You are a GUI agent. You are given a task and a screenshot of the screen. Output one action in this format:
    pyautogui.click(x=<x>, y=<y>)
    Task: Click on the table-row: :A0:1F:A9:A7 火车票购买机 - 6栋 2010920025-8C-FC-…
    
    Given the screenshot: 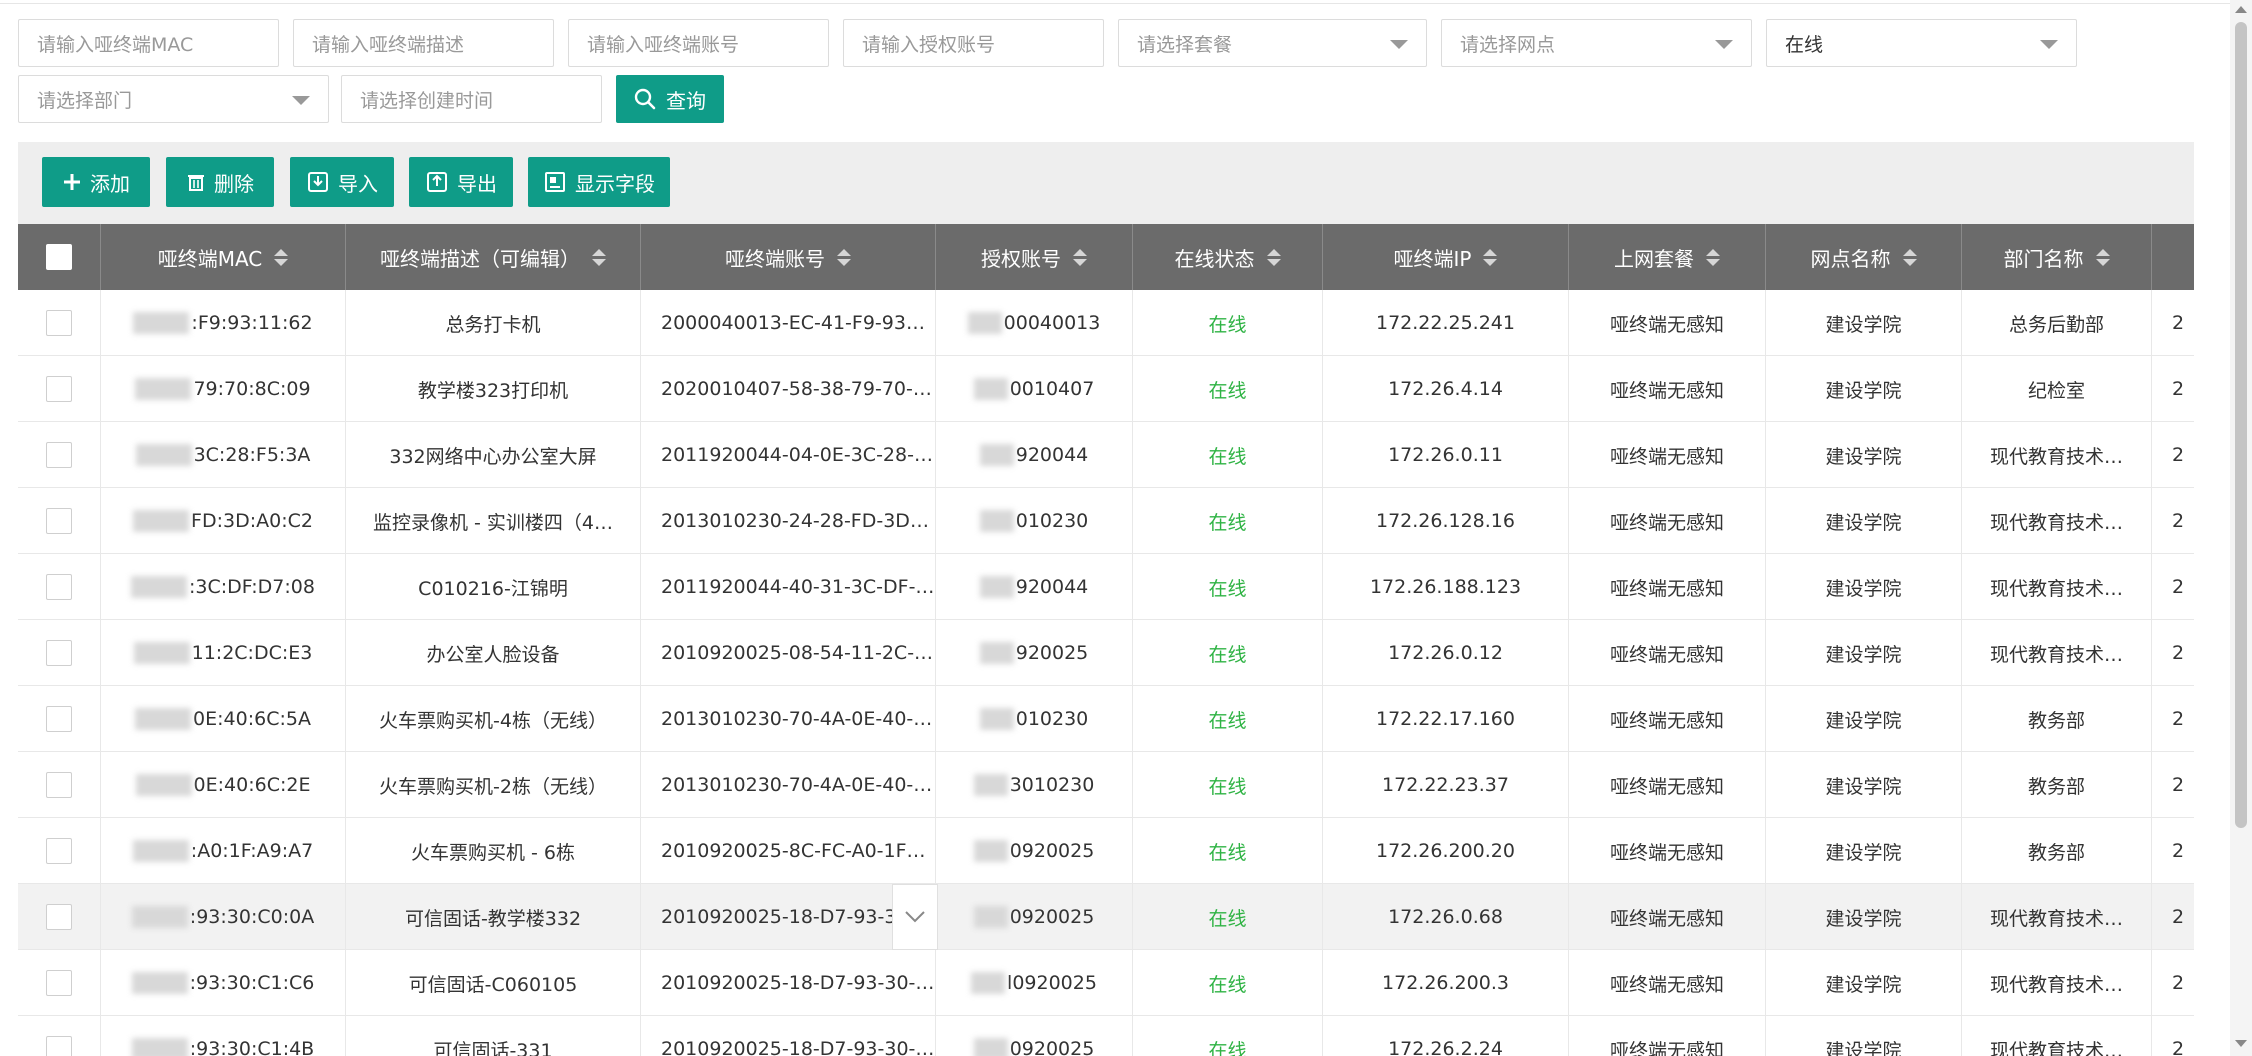 What is the action you would take?
    pyautogui.click(x=1106, y=851)
    